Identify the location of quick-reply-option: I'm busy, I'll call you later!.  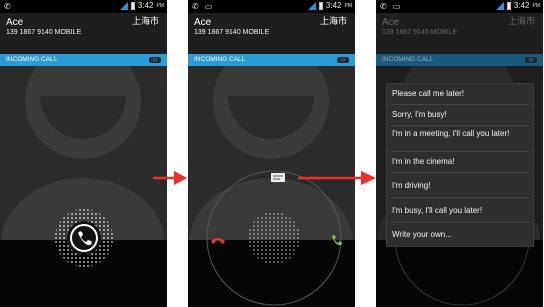
(460, 211).